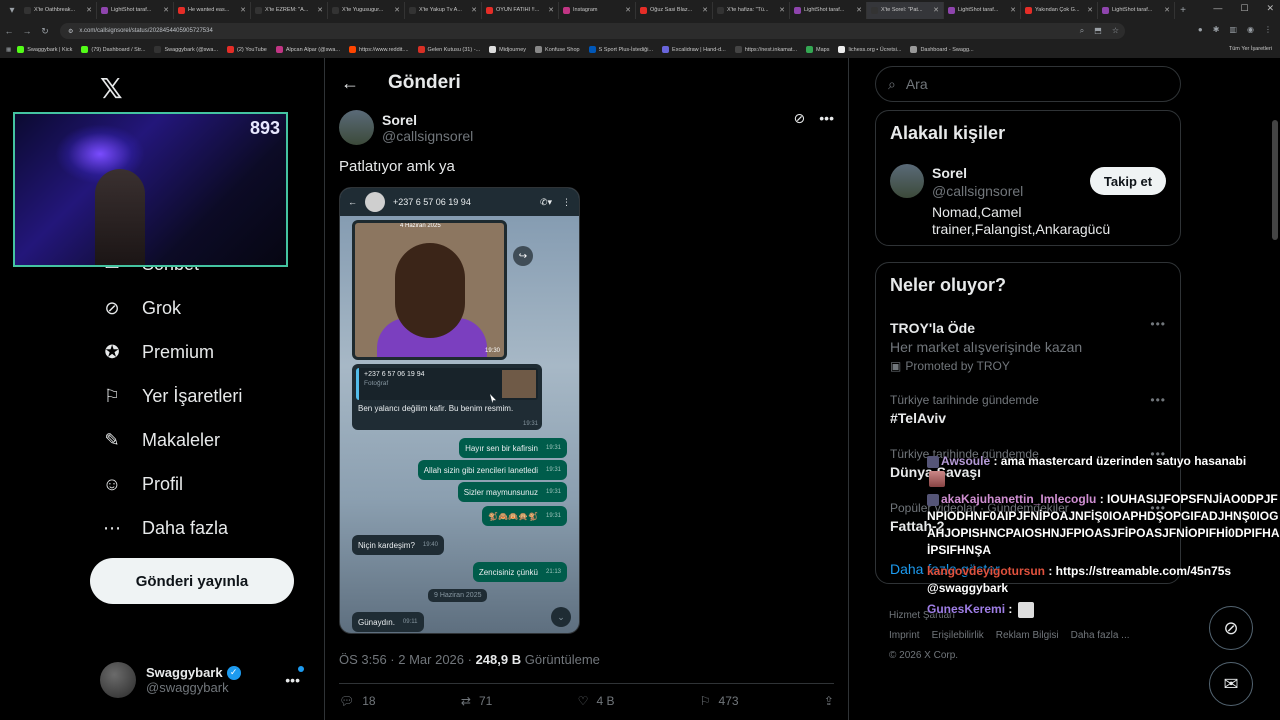 The width and height of the screenshot is (1280, 720). I want to click on minimize-icon: —, so click(1217, 8).